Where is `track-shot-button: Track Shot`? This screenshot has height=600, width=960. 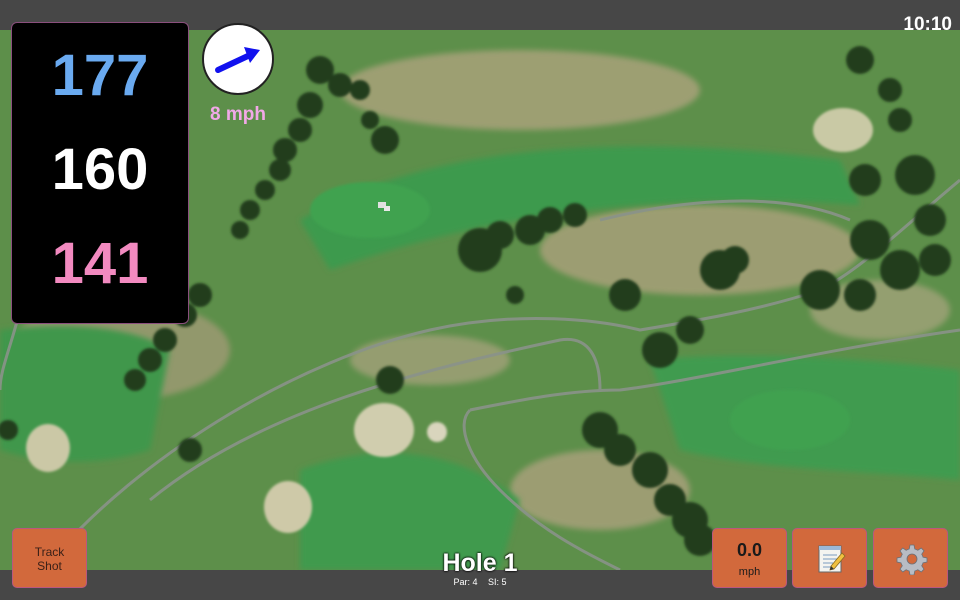 track-shot-button: Track Shot is located at coordinates (49, 558).